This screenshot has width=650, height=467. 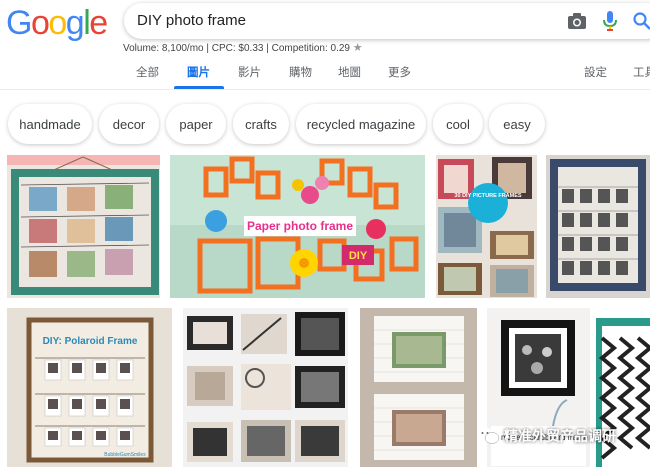 What do you see at coordinates (641, 21) in the screenshot?
I see `search-icon` at bounding box center [641, 21].